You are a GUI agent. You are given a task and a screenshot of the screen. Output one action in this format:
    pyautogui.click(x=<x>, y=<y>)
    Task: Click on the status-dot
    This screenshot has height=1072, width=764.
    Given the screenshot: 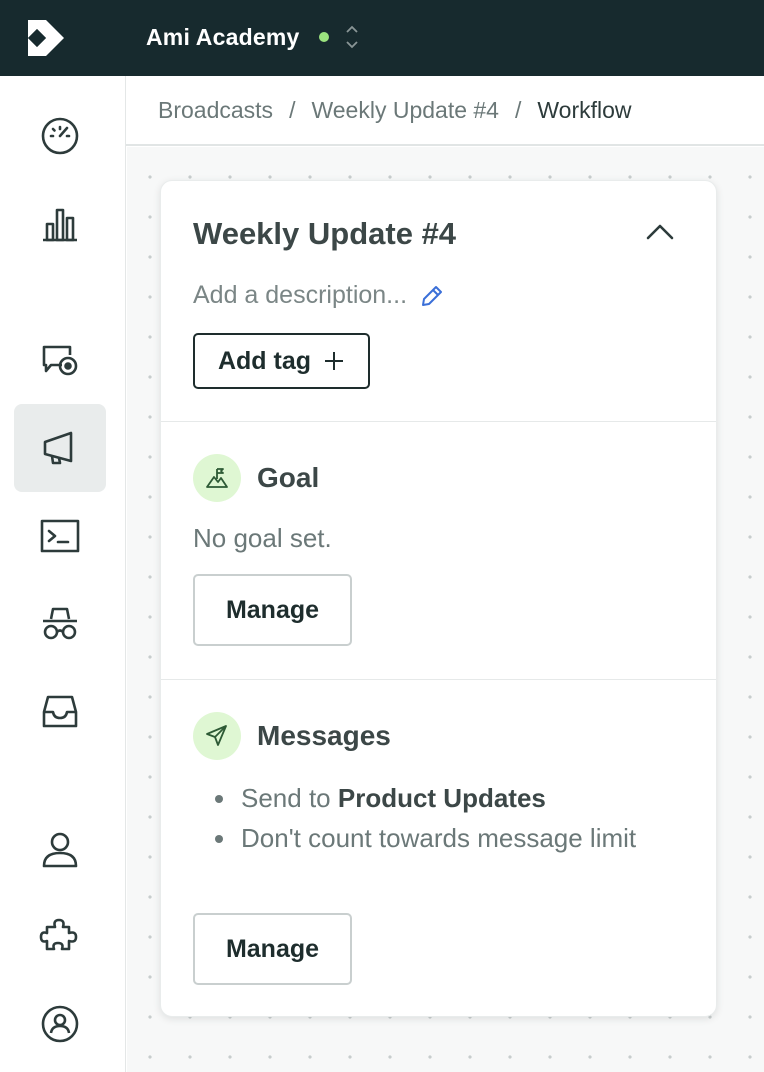 What is the action you would take?
    pyautogui.click(x=324, y=37)
    